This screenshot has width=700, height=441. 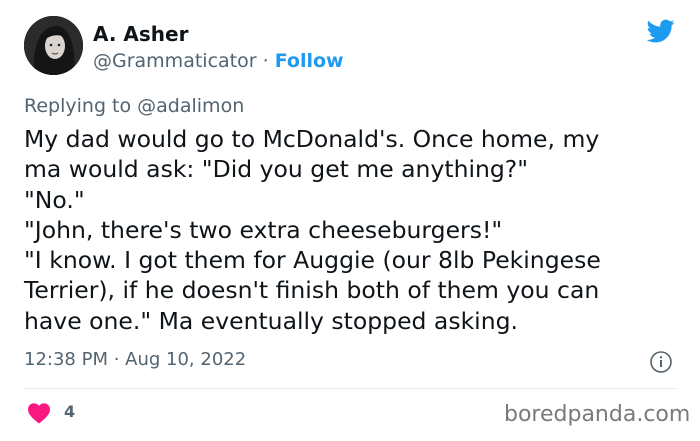 I want to click on author-handle-row: @Grammaticator · Follow, so click(x=218, y=61).